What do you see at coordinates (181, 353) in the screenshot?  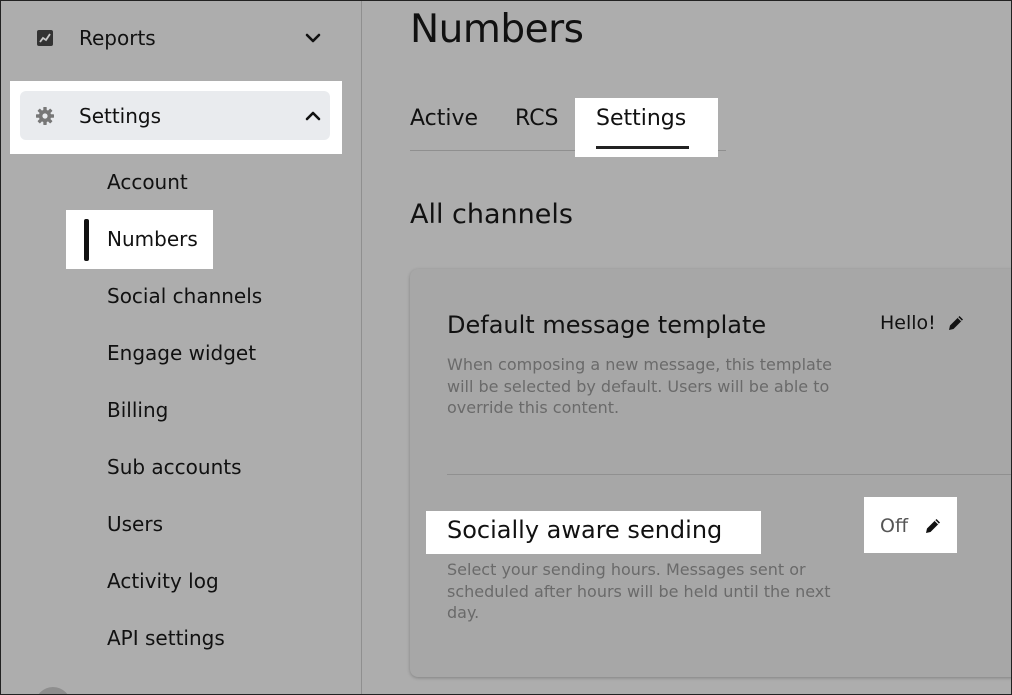 I see `sidebar-item-engage-widget: Engage widget` at bounding box center [181, 353].